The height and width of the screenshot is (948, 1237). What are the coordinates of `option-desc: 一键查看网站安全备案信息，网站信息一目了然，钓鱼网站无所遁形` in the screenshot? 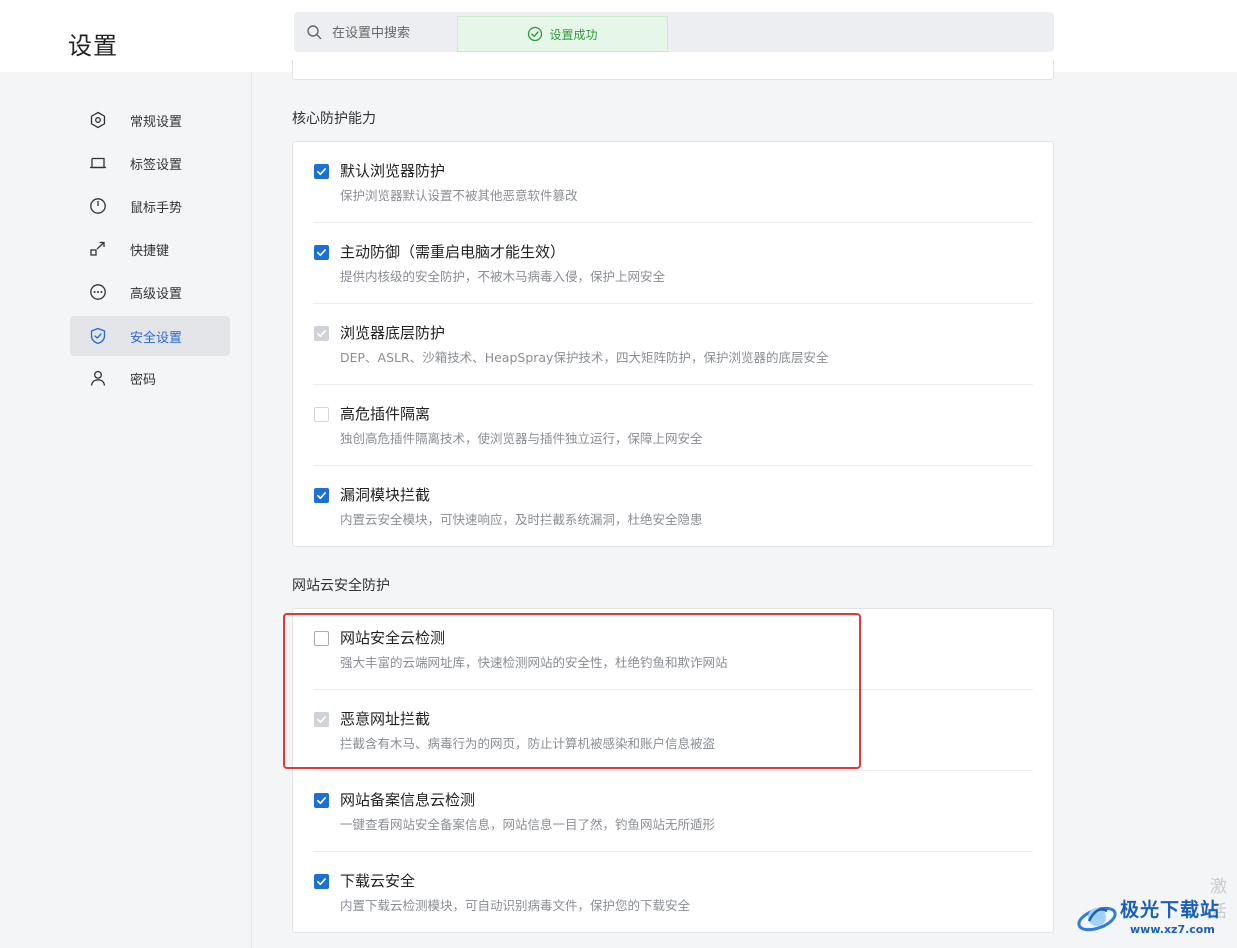 It's located at (528, 824).